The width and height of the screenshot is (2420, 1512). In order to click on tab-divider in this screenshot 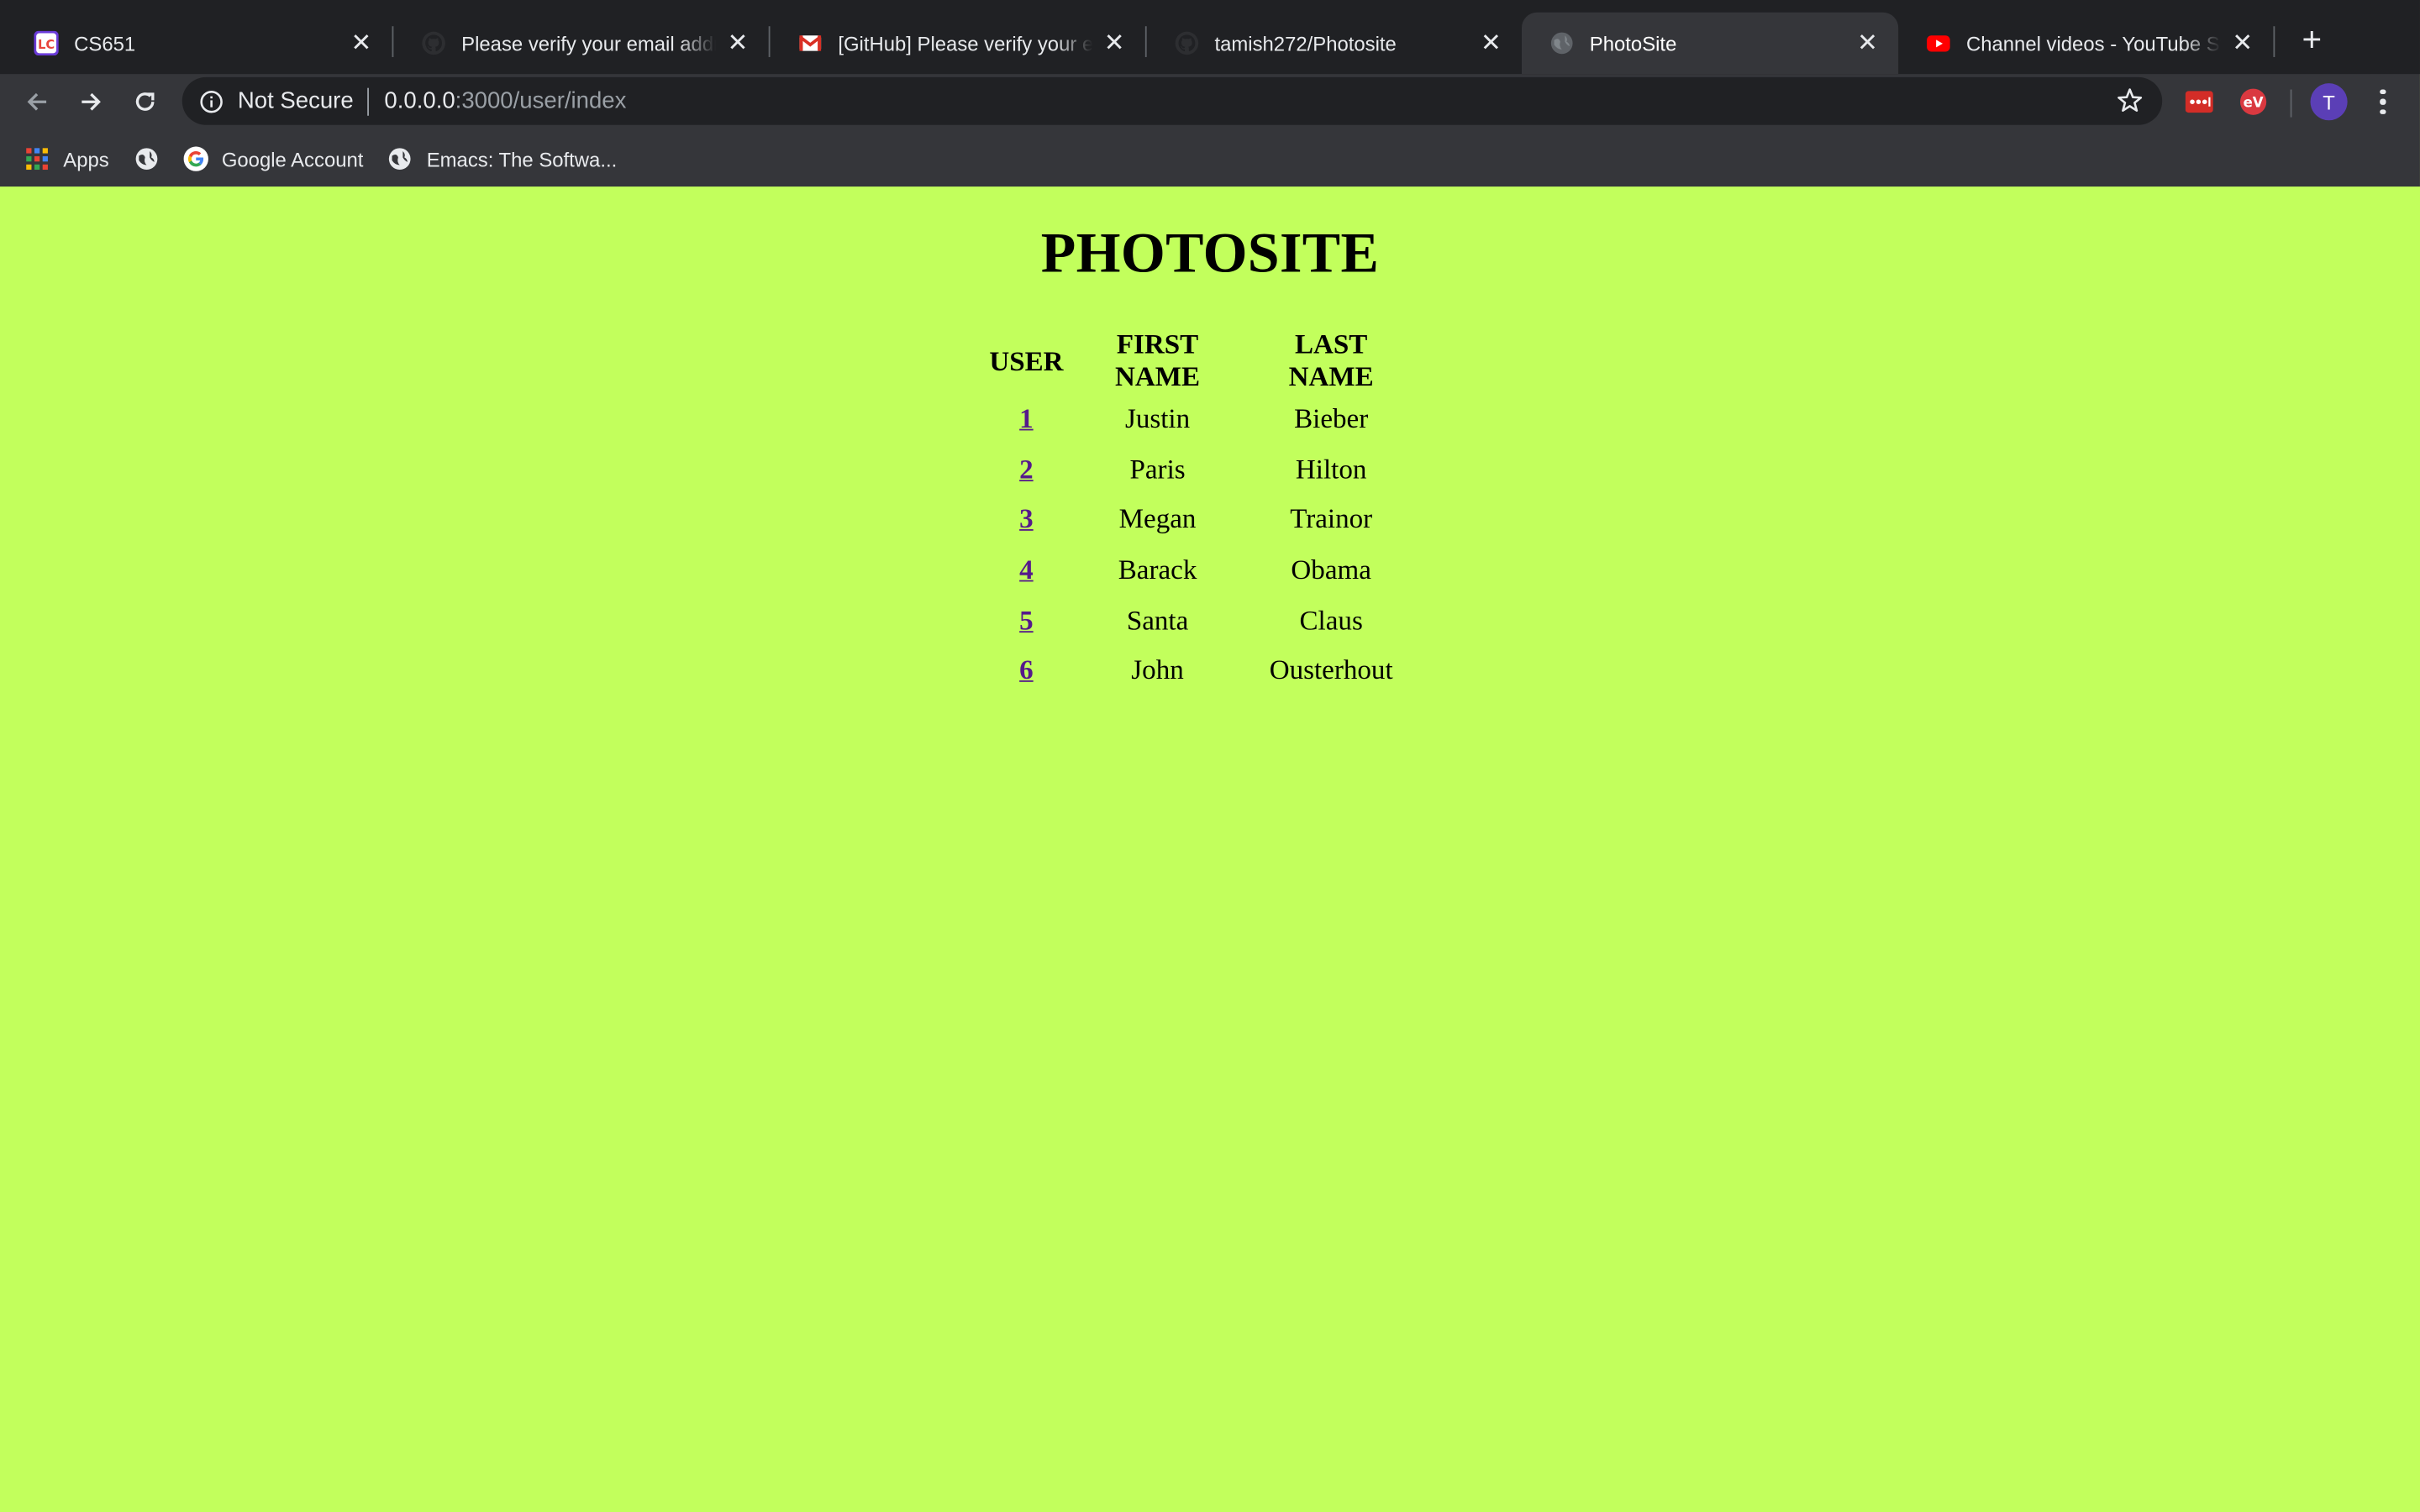, I will do `click(2274, 41)`.